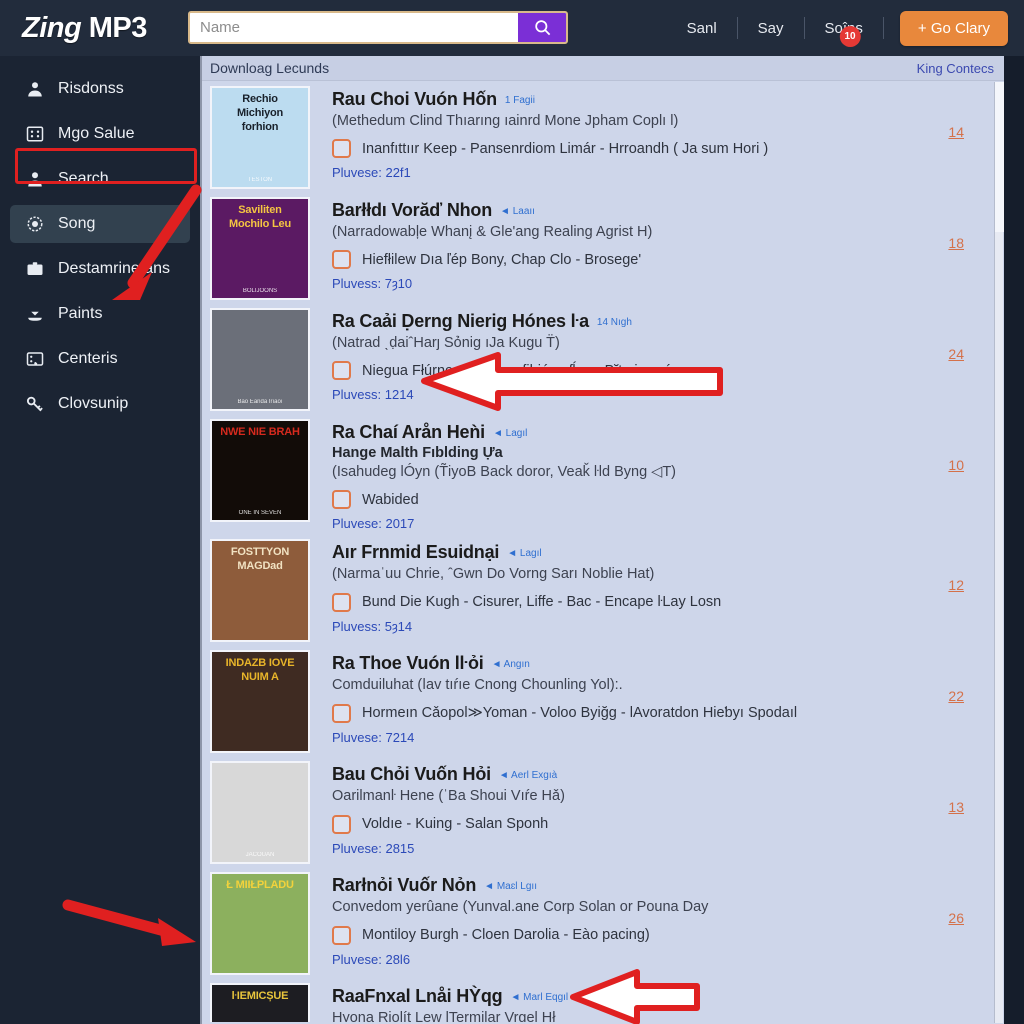  What do you see at coordinates (35, 179) in the screenshot?
I see `person-icon` at bounding box center [35, 179].